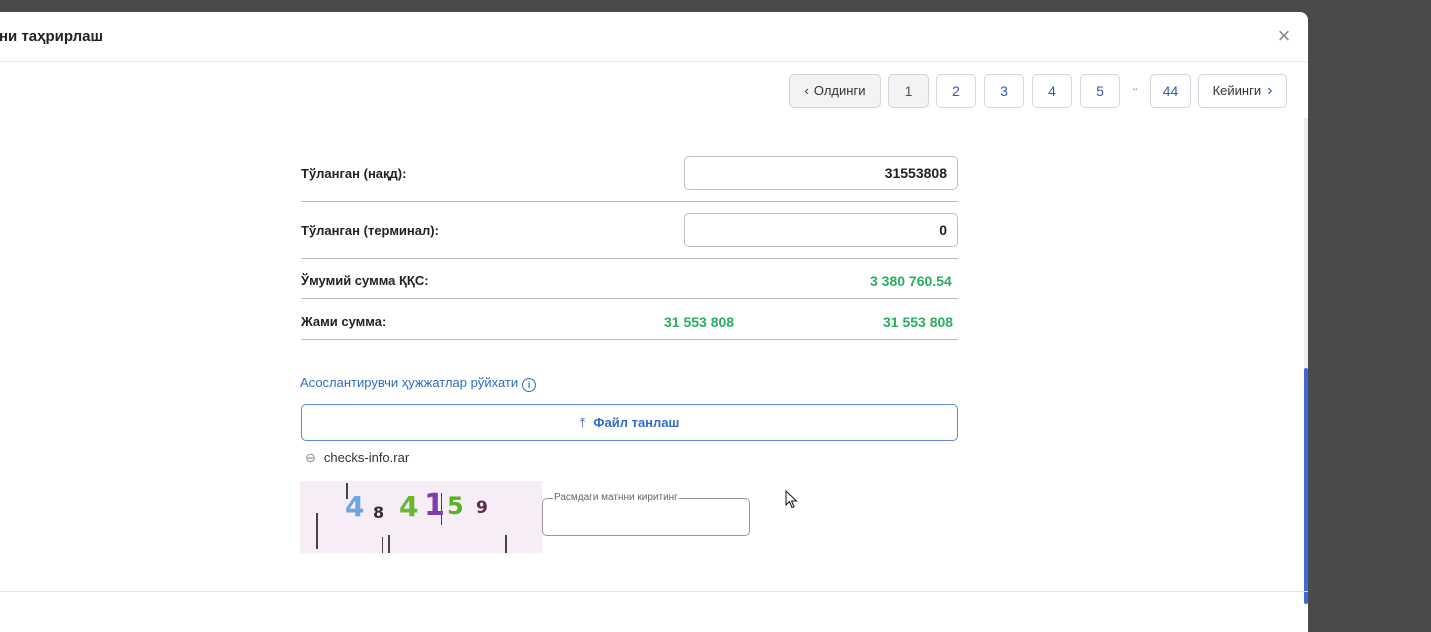 The image size is (1431, 632). Describe the element at coordinates (791, 499) in the screenshot. I see `mouse-cursor-icon` at that location.